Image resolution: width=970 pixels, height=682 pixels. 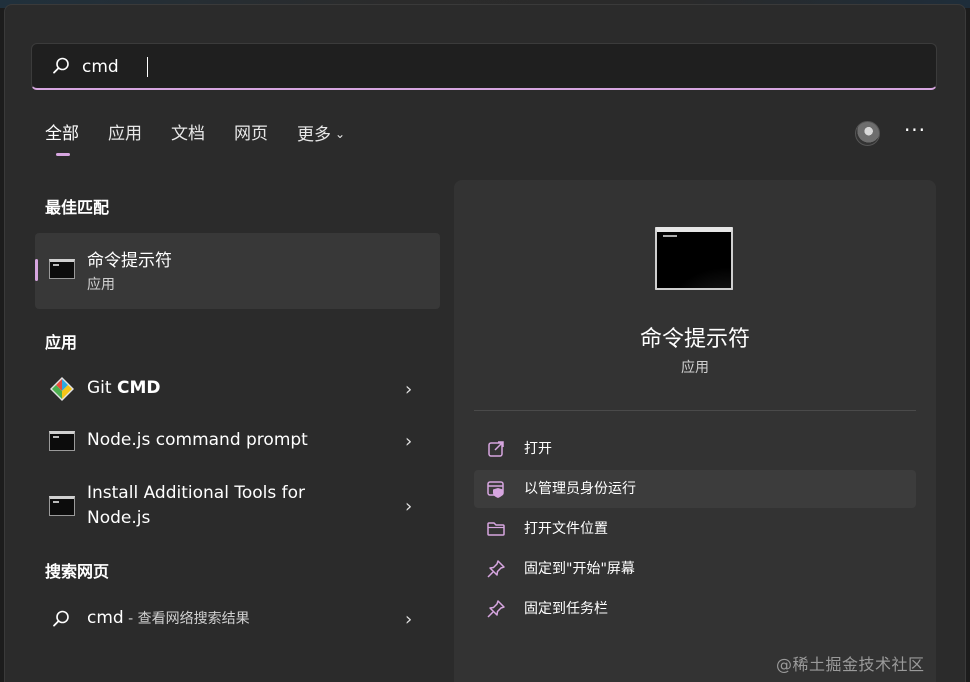 I want to click on web-search-item: cmd - 查看网络搜索结果 ›, so click(x=237, y=620).